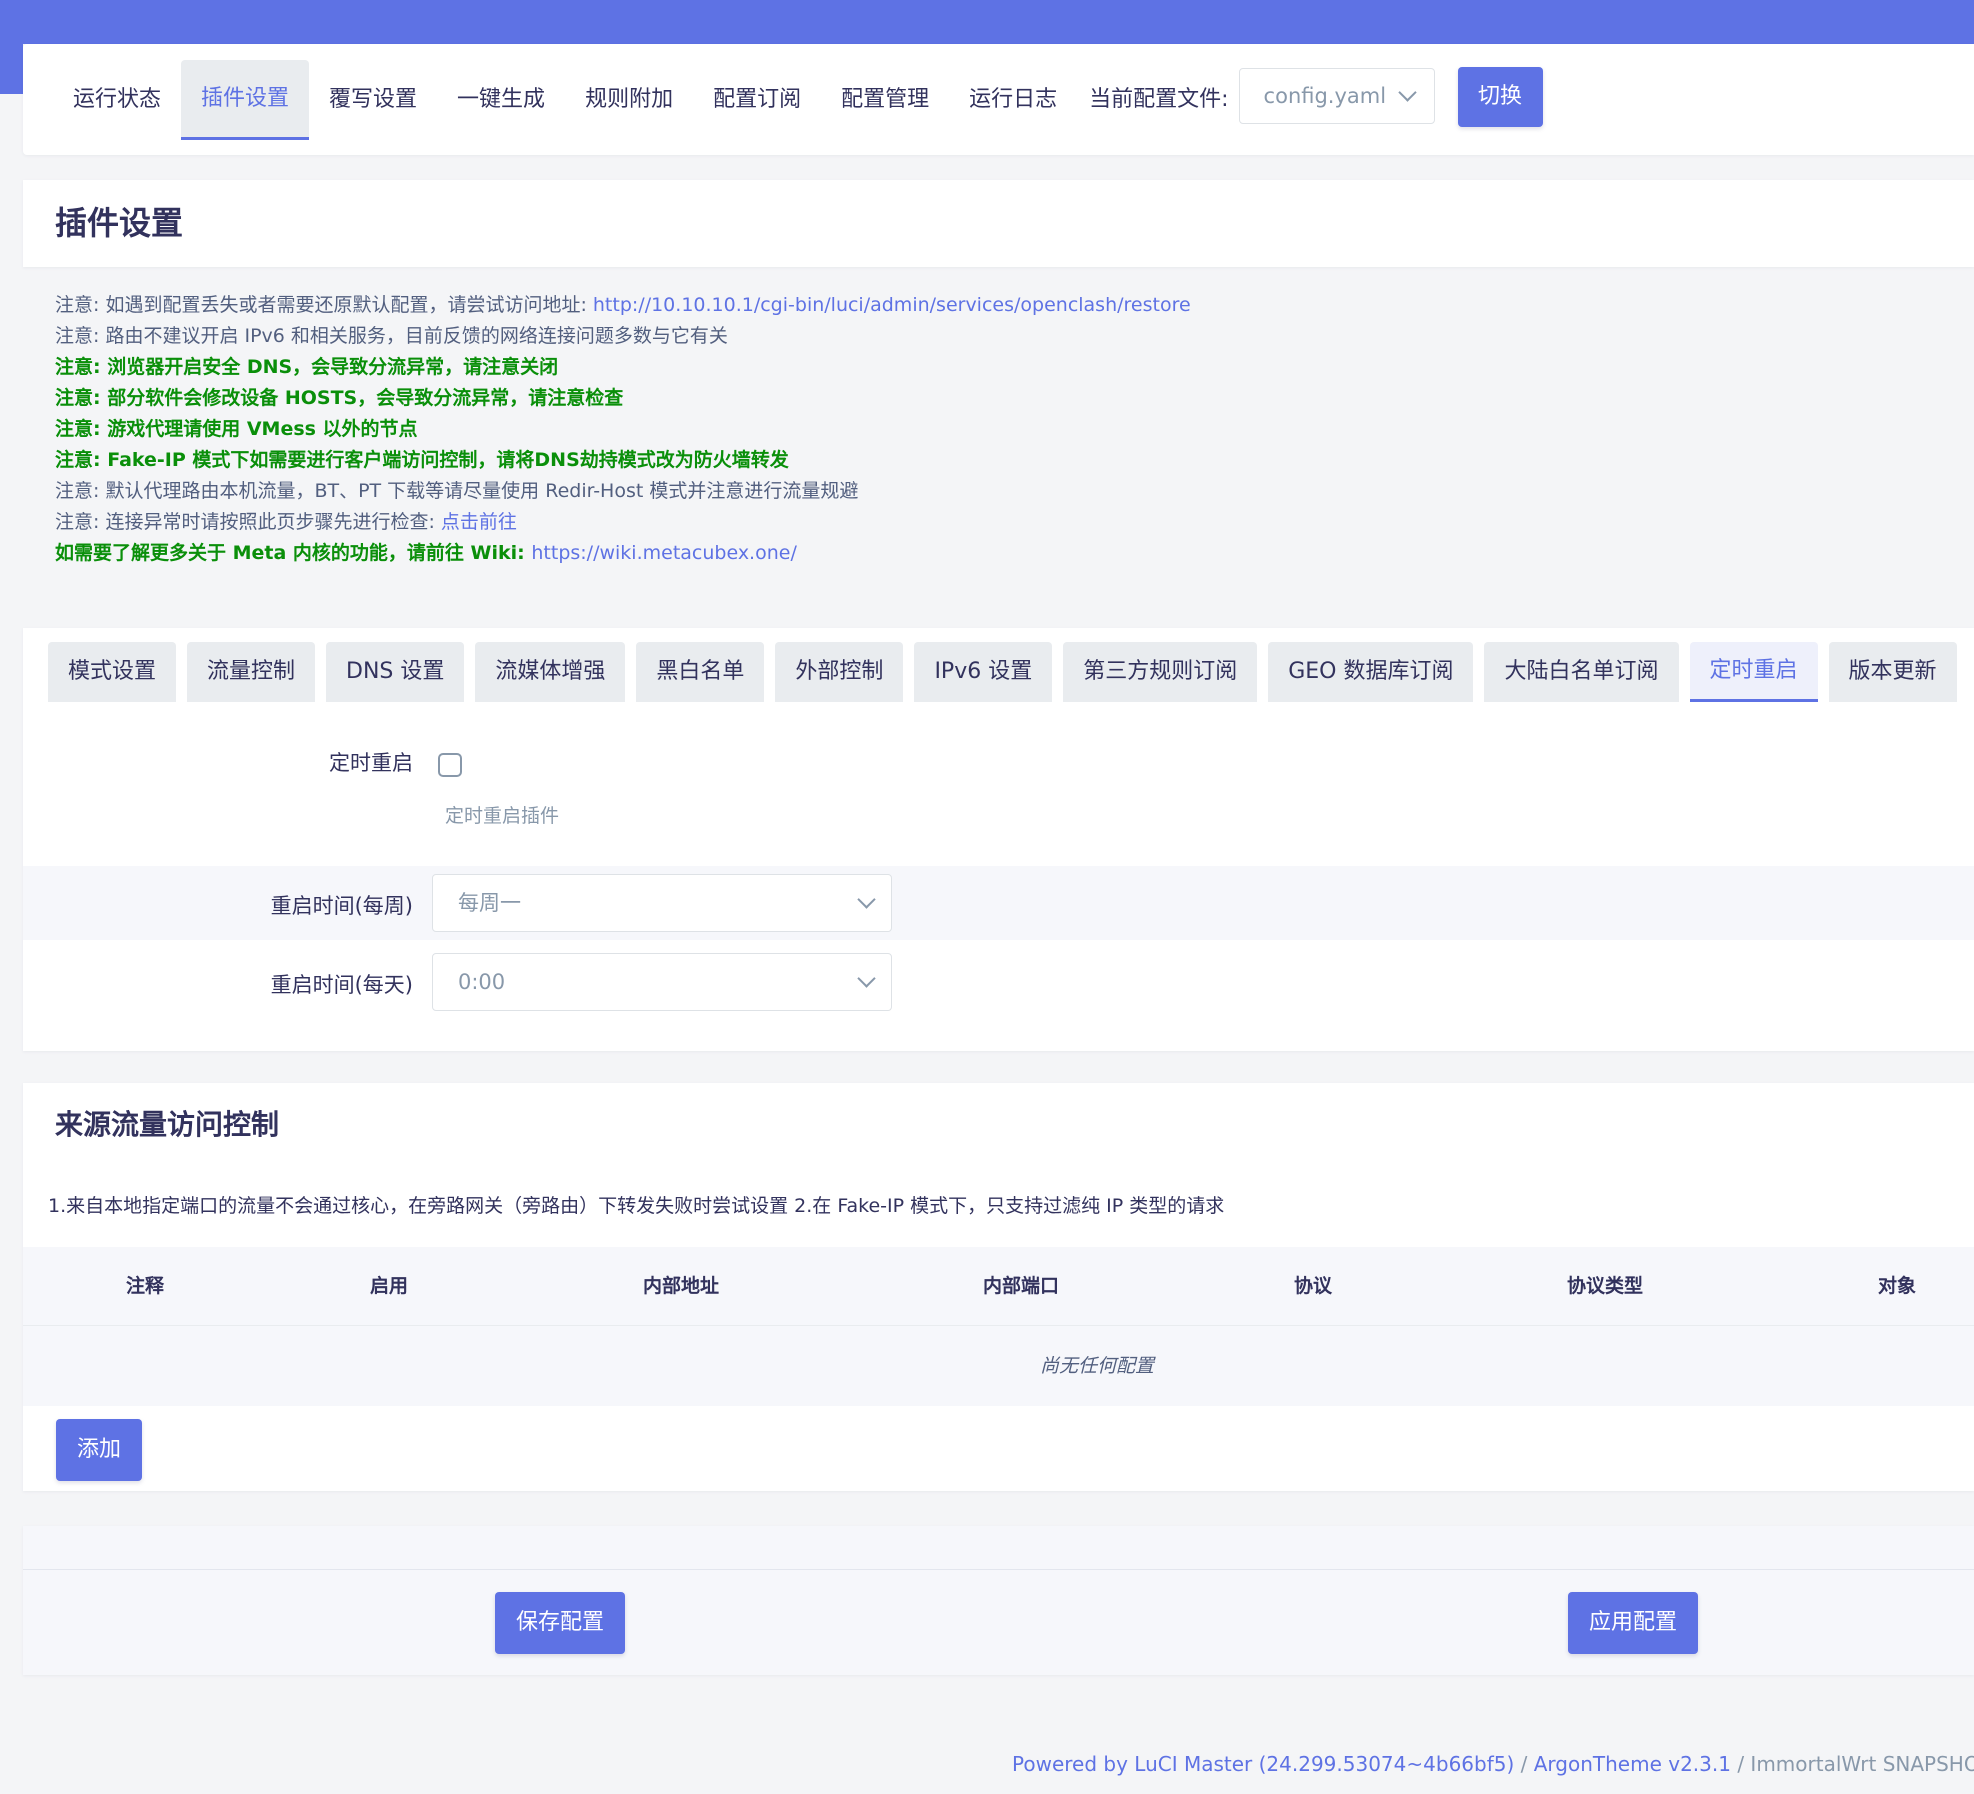 The height and width of the screenshot is (1794, 1974). Describe the element at coordinates (236, 429) in the screenshot. I see `notice-text: 注意: 游戏代理请使用 VMess 以外的节点` at that location.